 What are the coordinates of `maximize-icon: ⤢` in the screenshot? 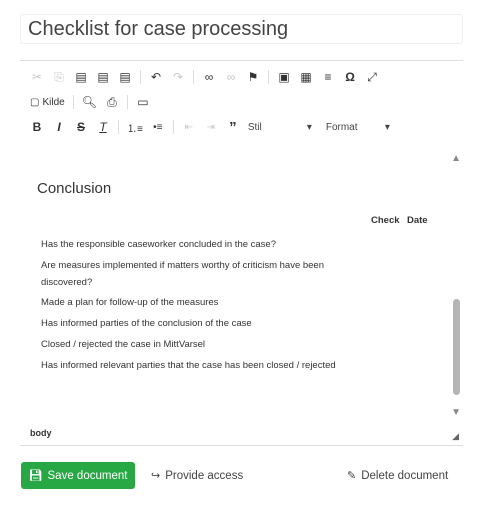 It's located at (372, 77).